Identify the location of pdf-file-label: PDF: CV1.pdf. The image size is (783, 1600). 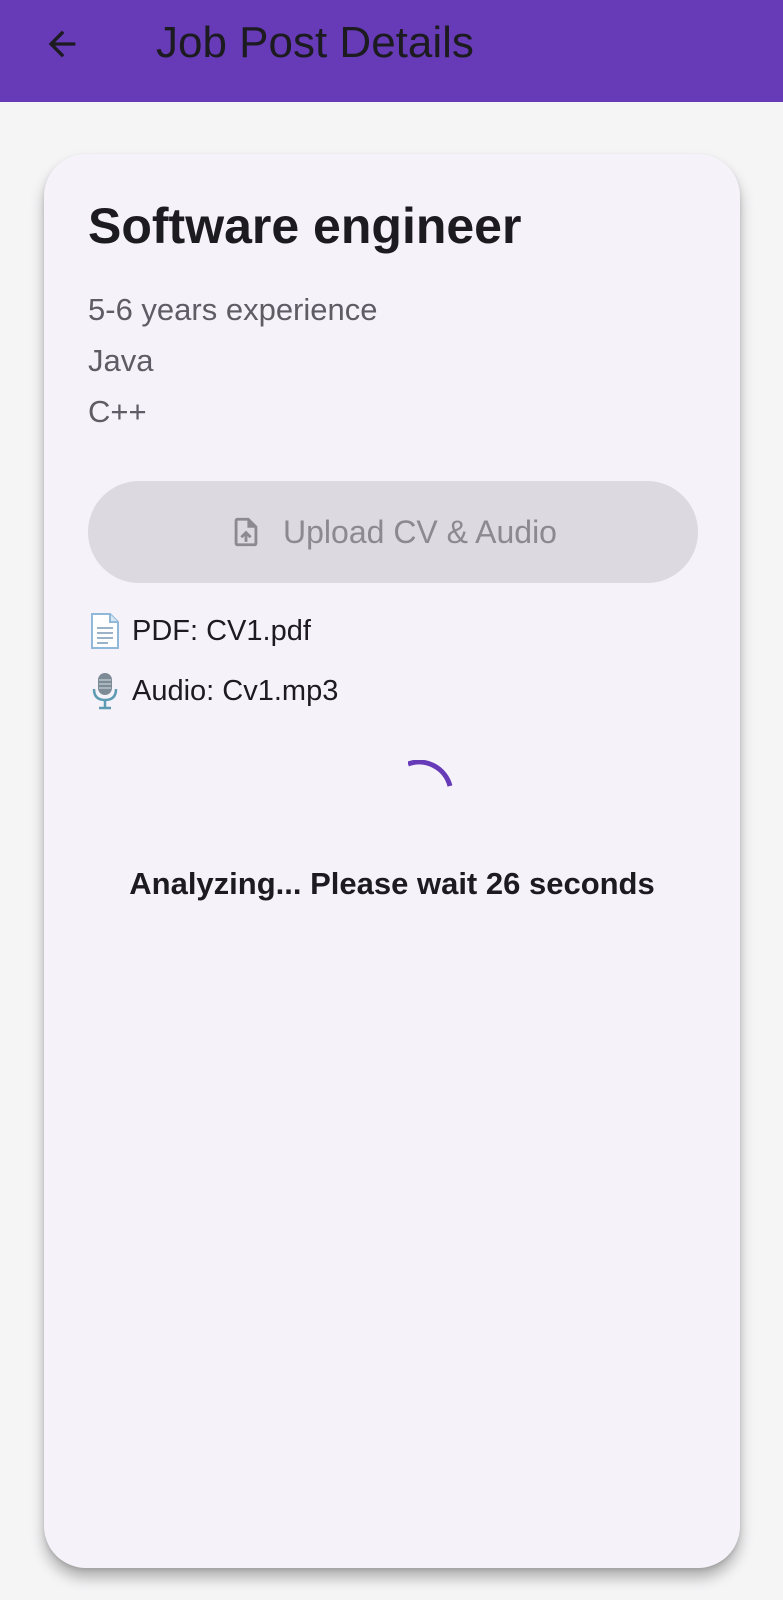
(221, 630).